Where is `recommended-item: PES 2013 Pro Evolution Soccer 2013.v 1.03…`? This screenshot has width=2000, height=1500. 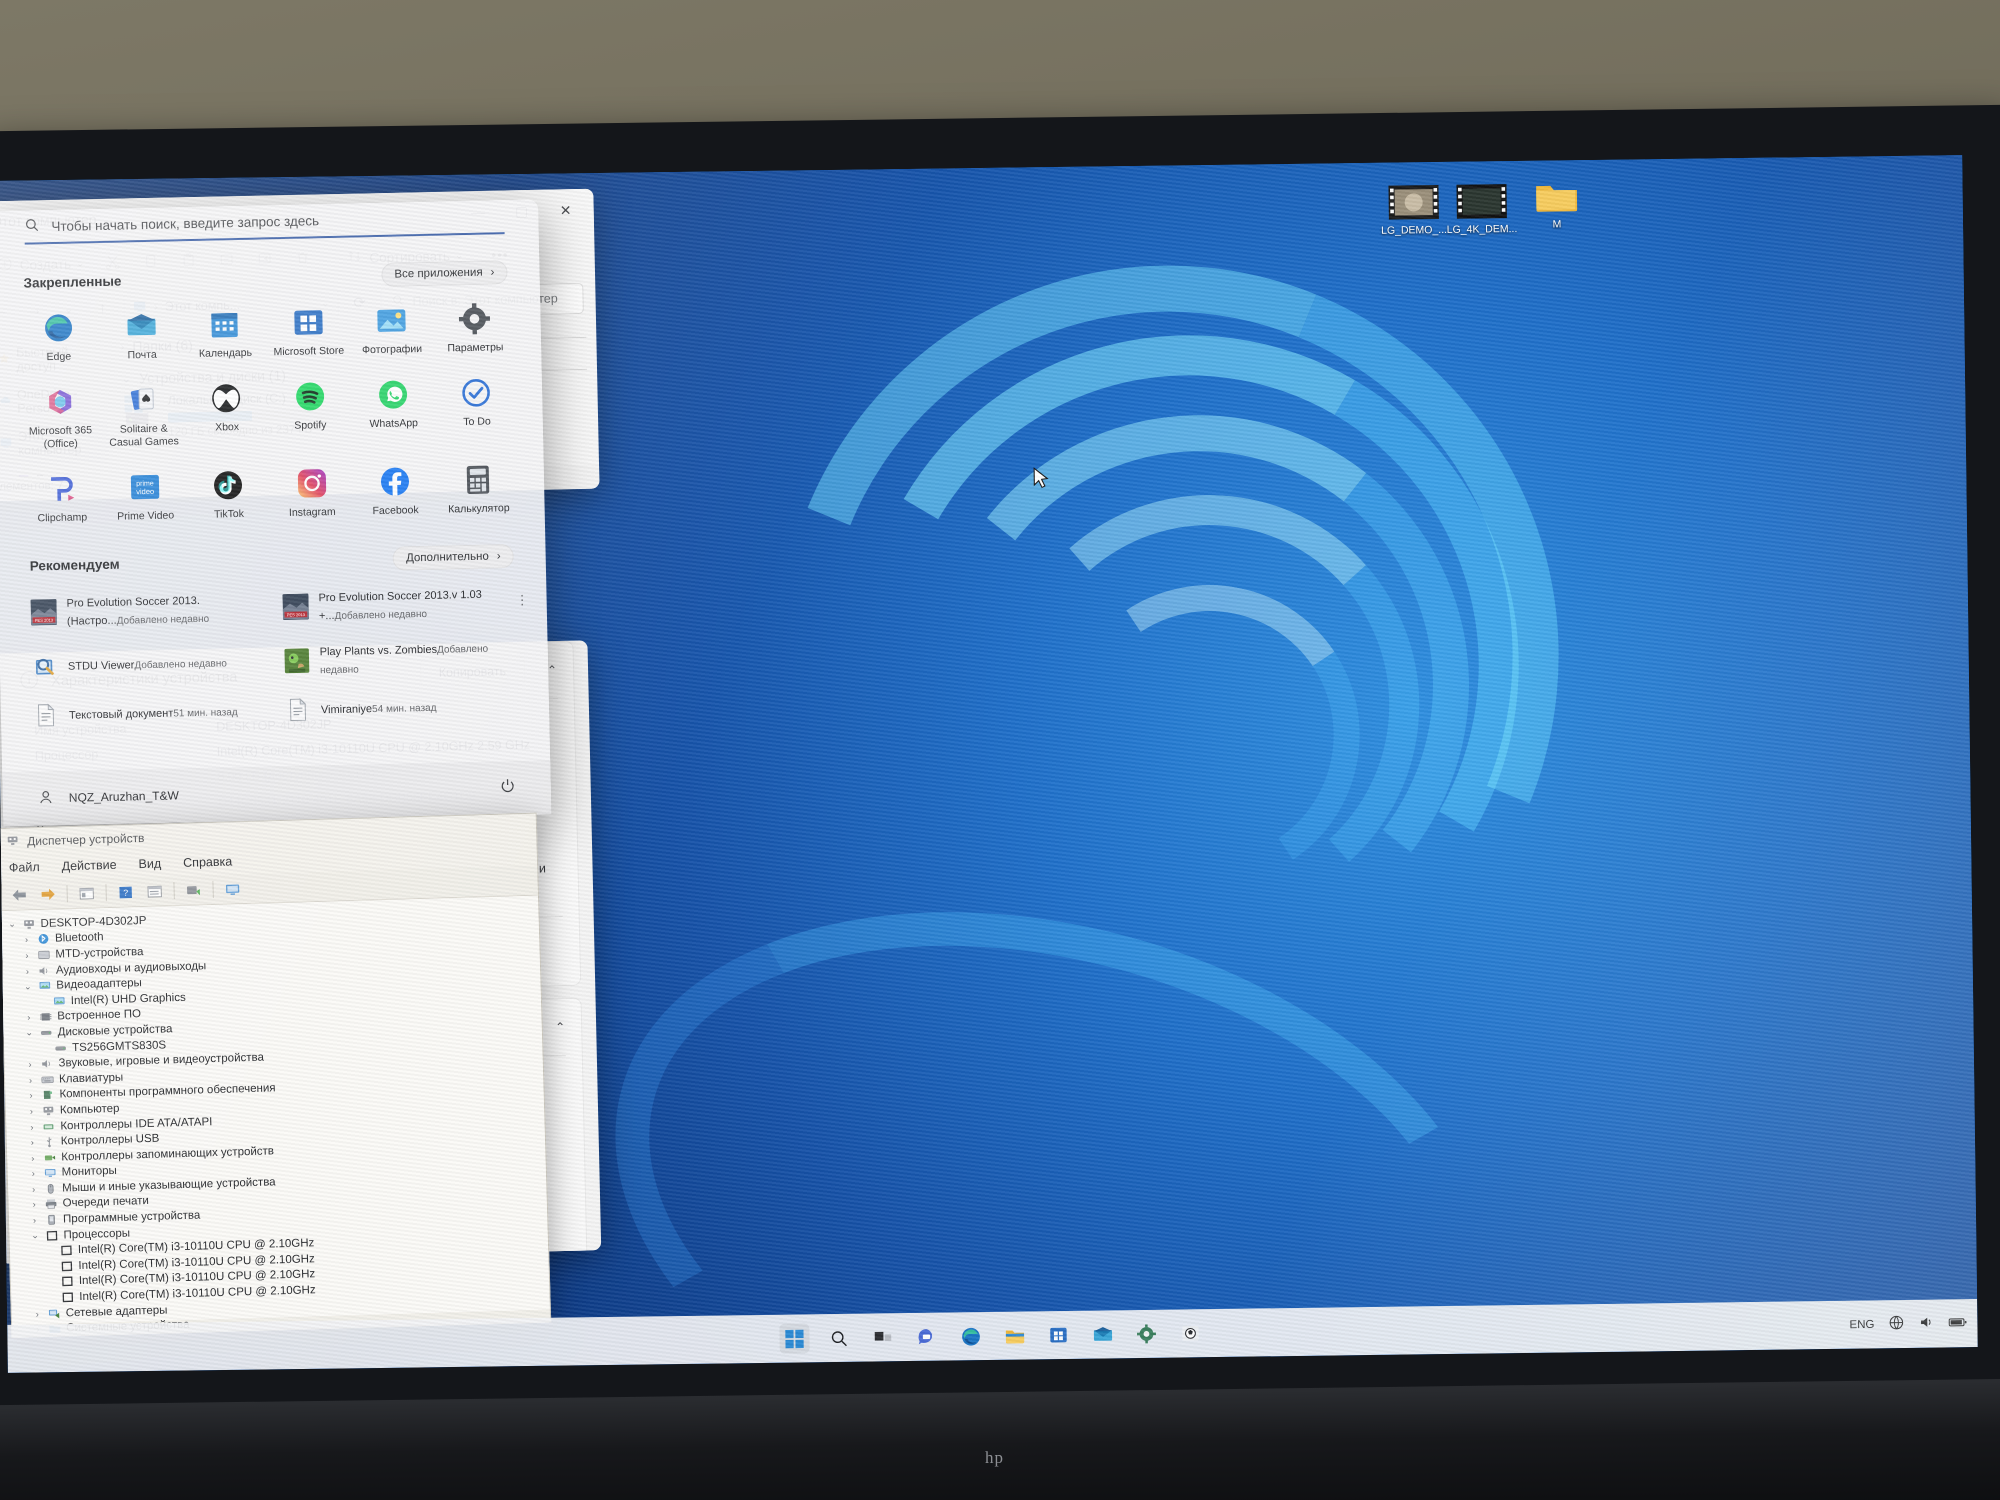
recommended-item: PES 2013 Pro Evolution Soccer 2013.v 1.03… is located at coordinates (398, 603).